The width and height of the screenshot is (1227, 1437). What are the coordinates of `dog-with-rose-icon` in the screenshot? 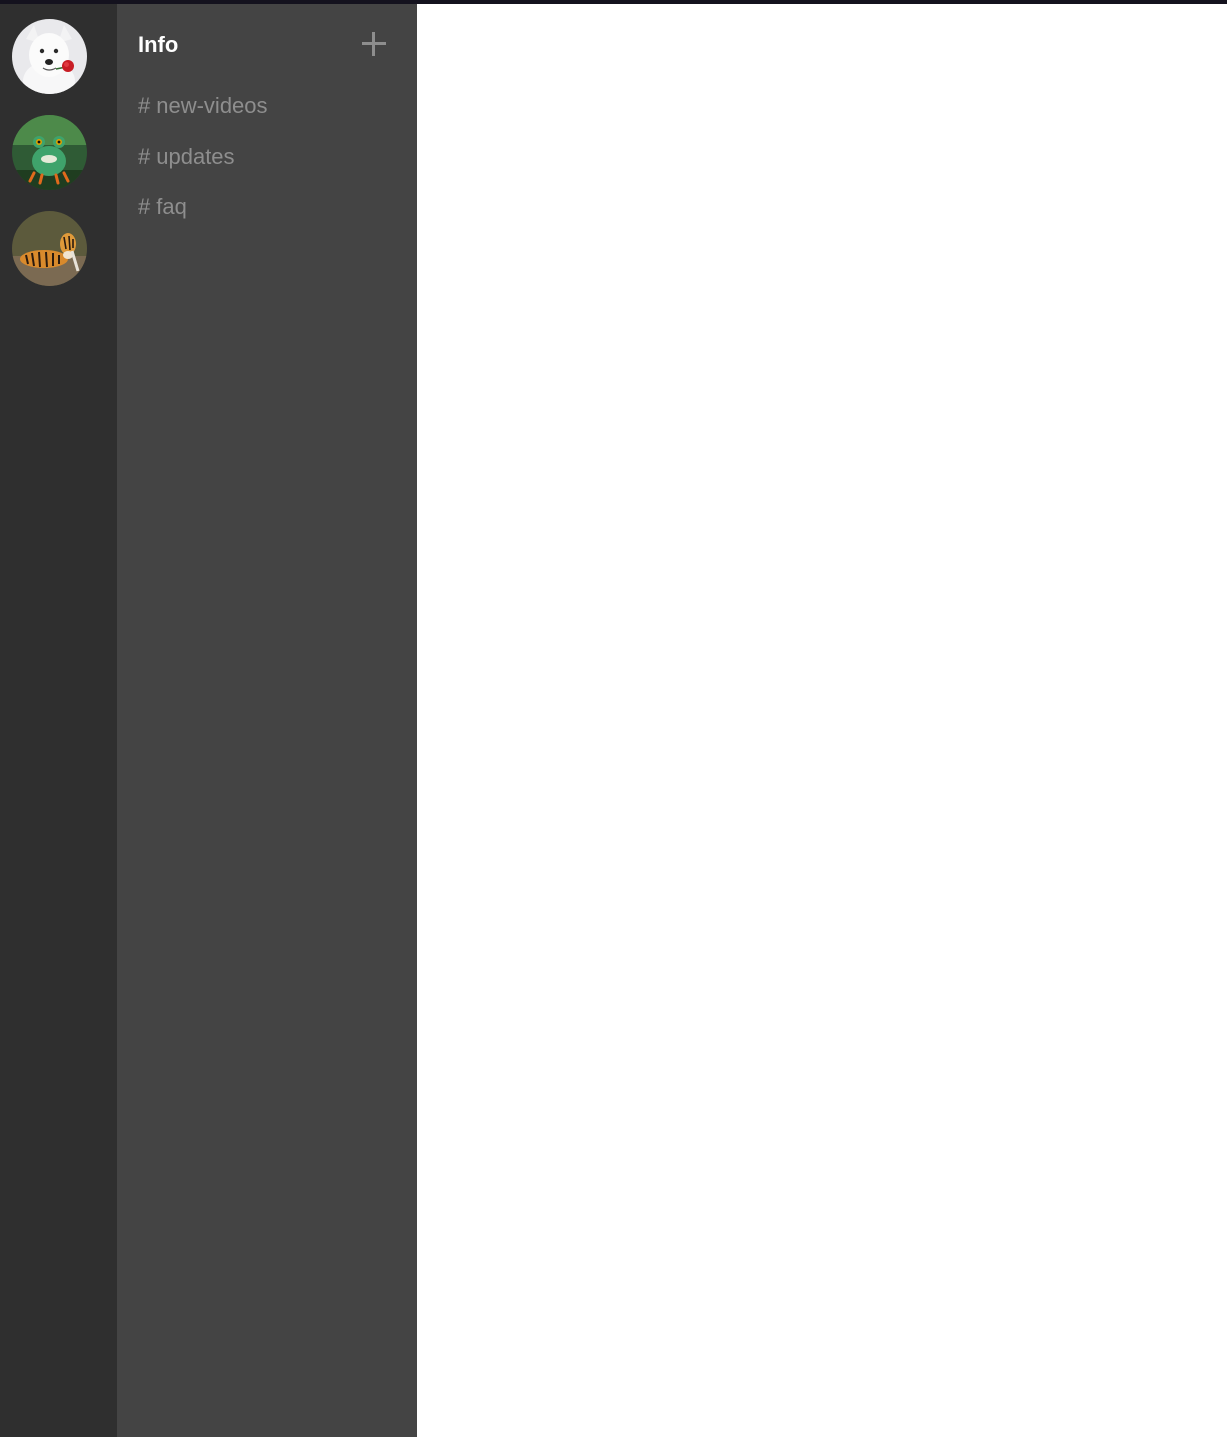 It's located at (49, 56).